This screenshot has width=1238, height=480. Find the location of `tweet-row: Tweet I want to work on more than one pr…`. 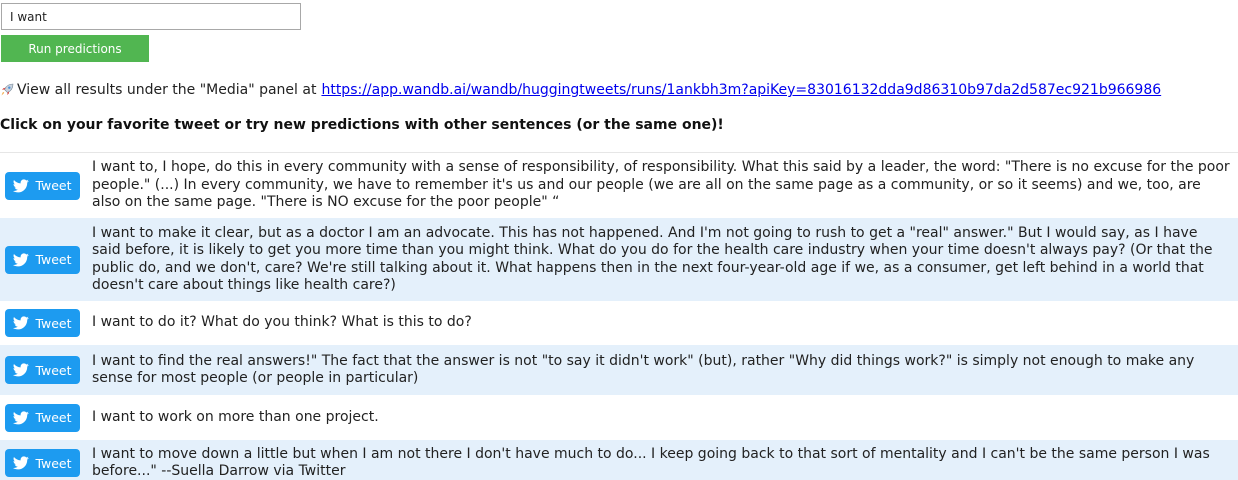

tweet-row: Tweet I want to work on more than one pr… is located at coordinates (619, 417).